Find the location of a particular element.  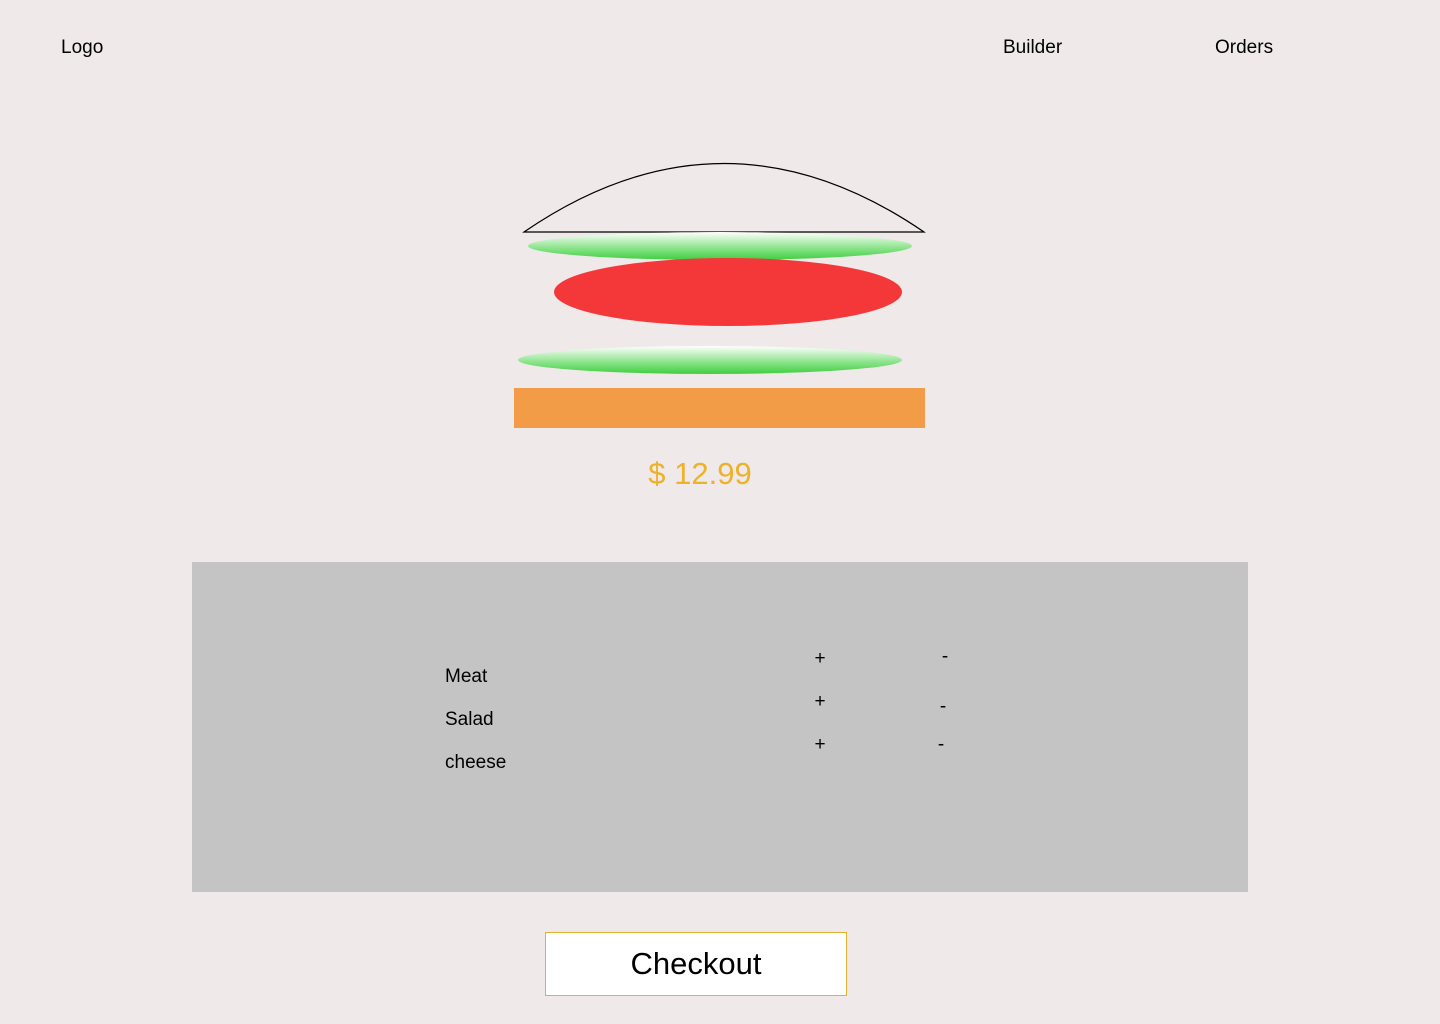

logo: Logo is located at coordinates (82, 47).